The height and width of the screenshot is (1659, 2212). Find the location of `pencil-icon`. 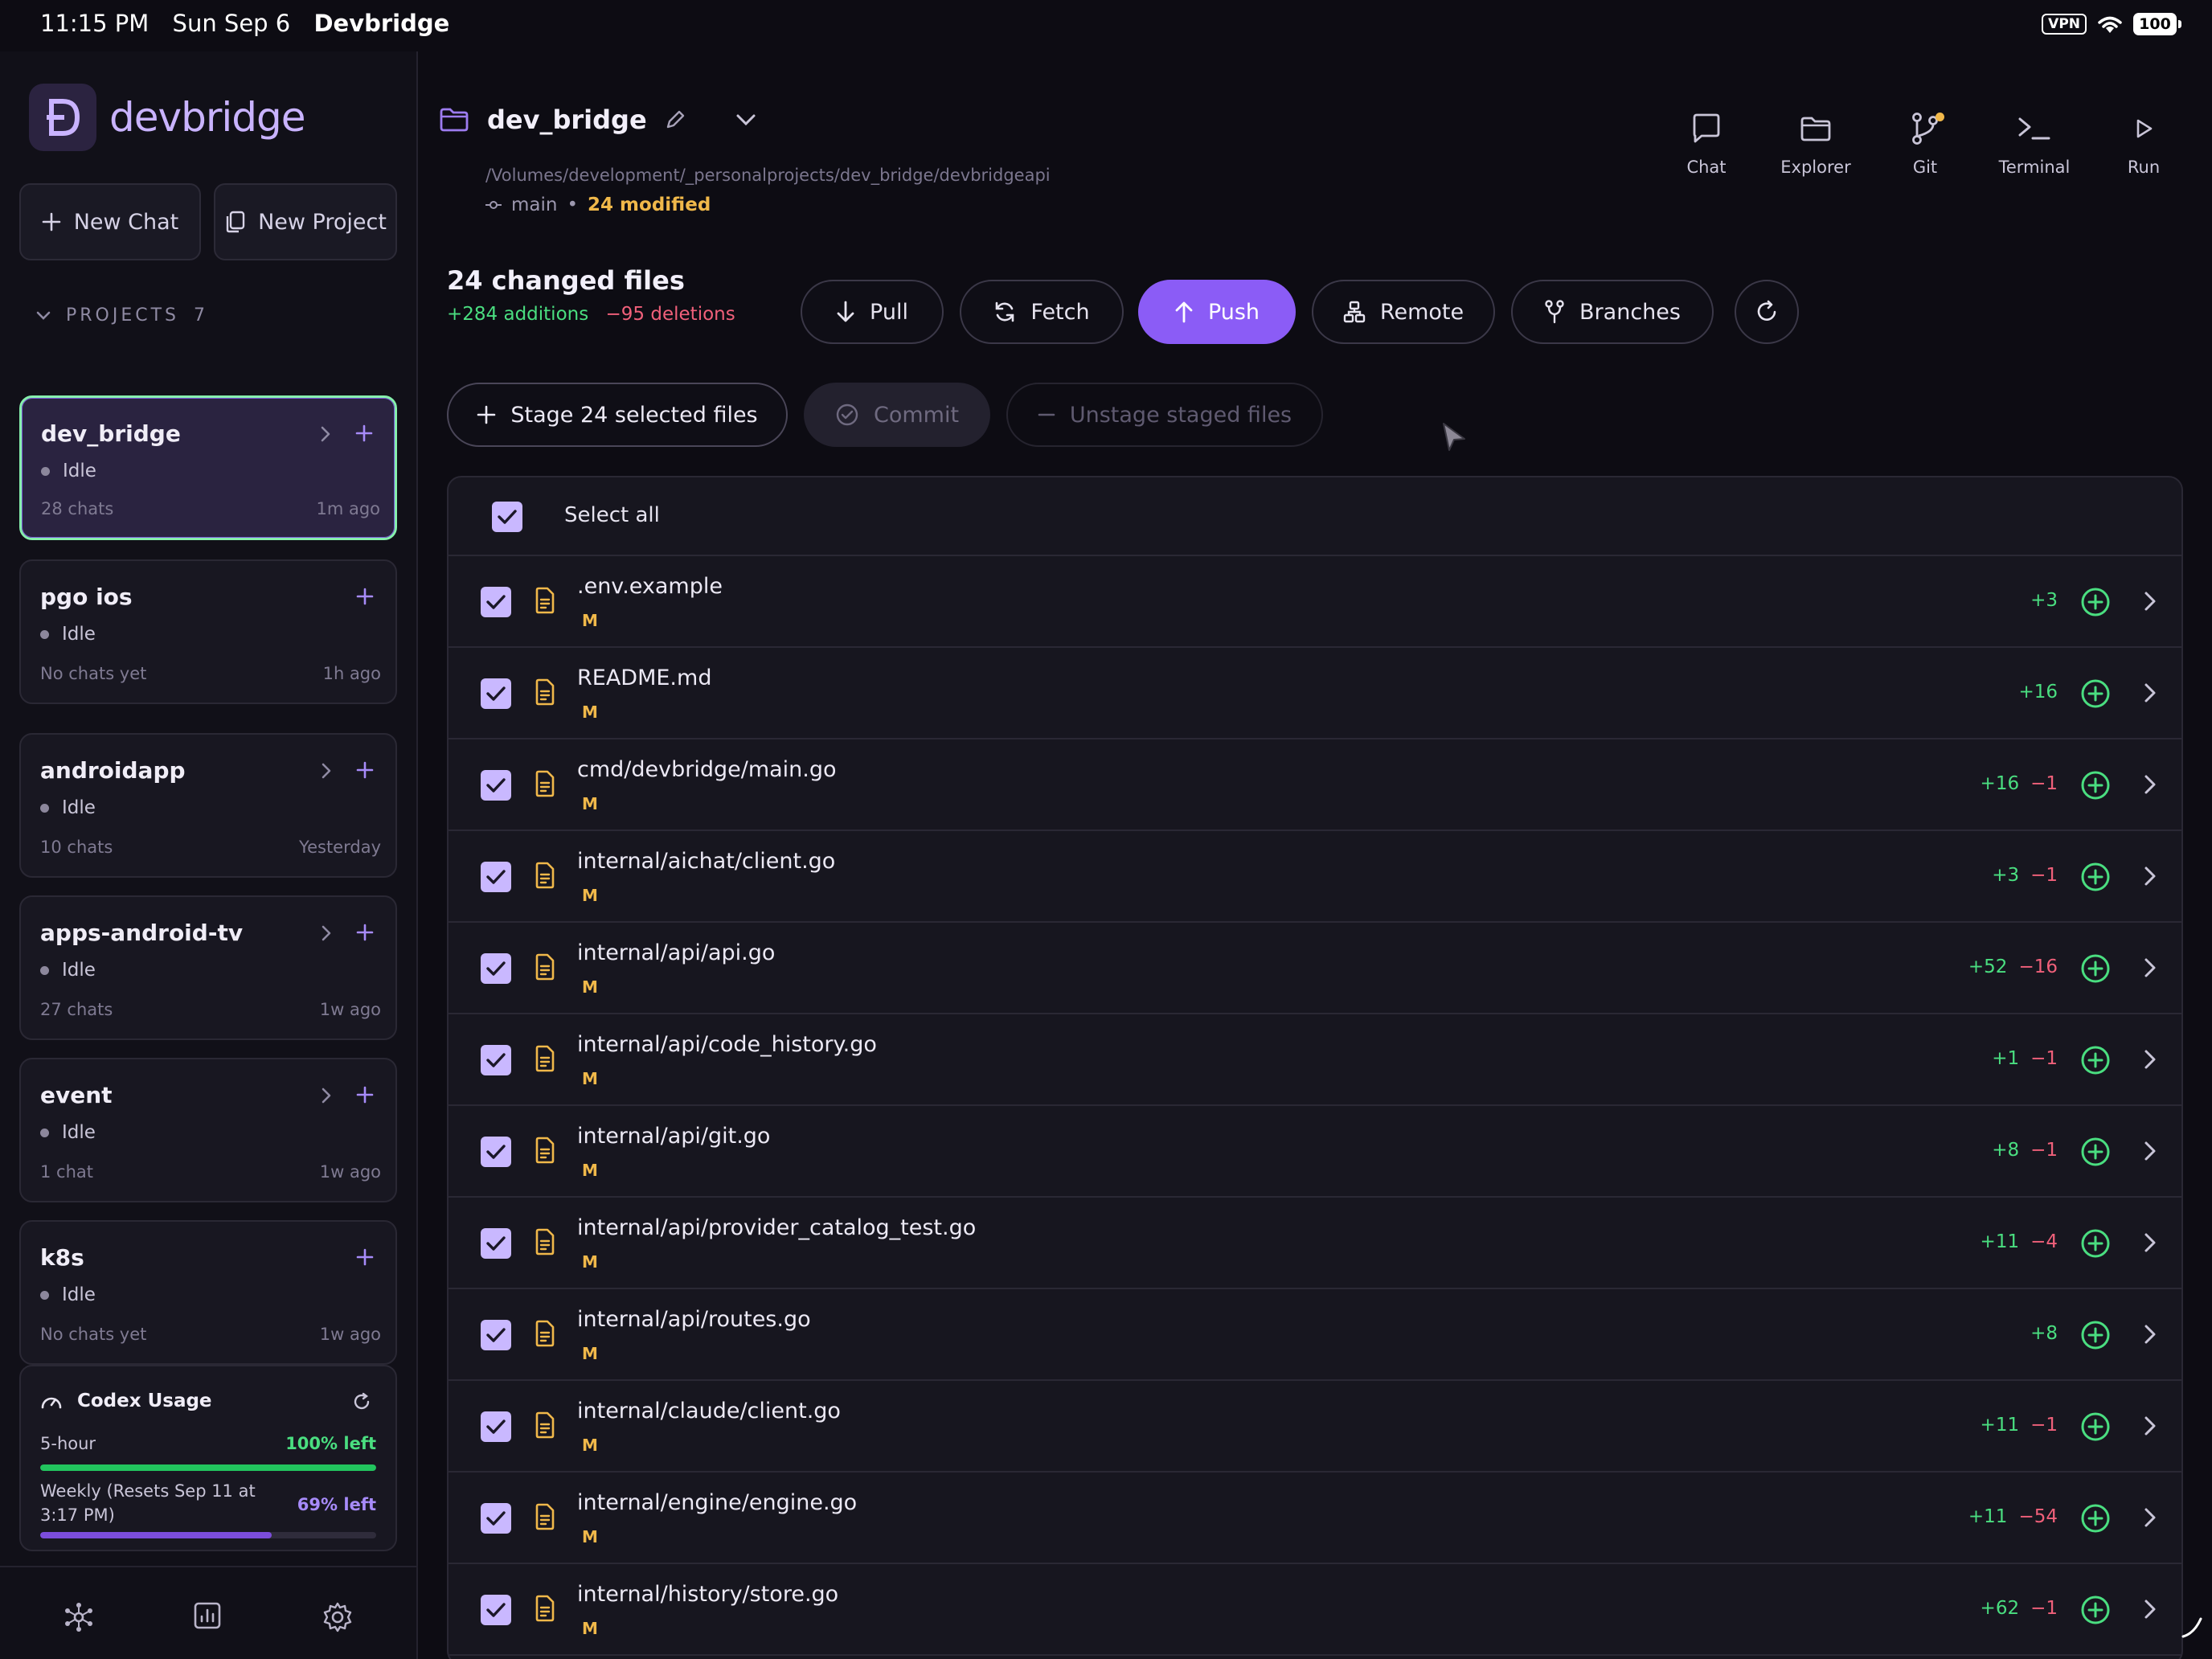

pencil-icon is located at coordinates (675, 119).